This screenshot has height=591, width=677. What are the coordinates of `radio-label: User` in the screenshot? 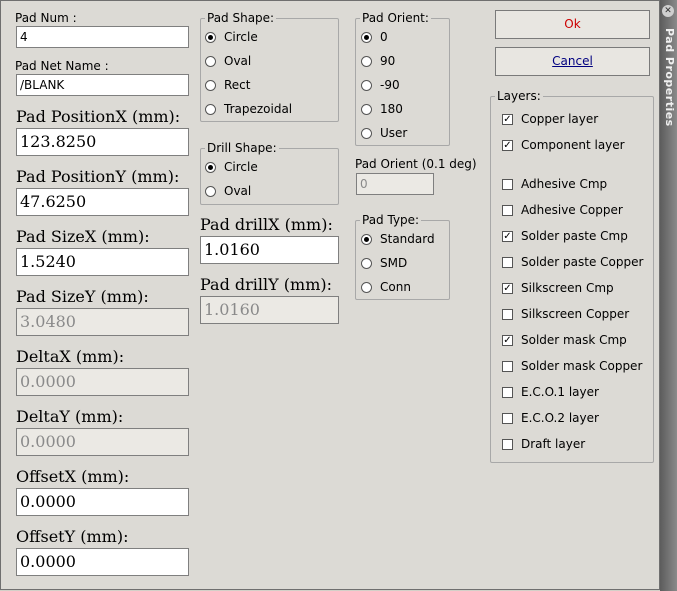 It's located at (394, 133).